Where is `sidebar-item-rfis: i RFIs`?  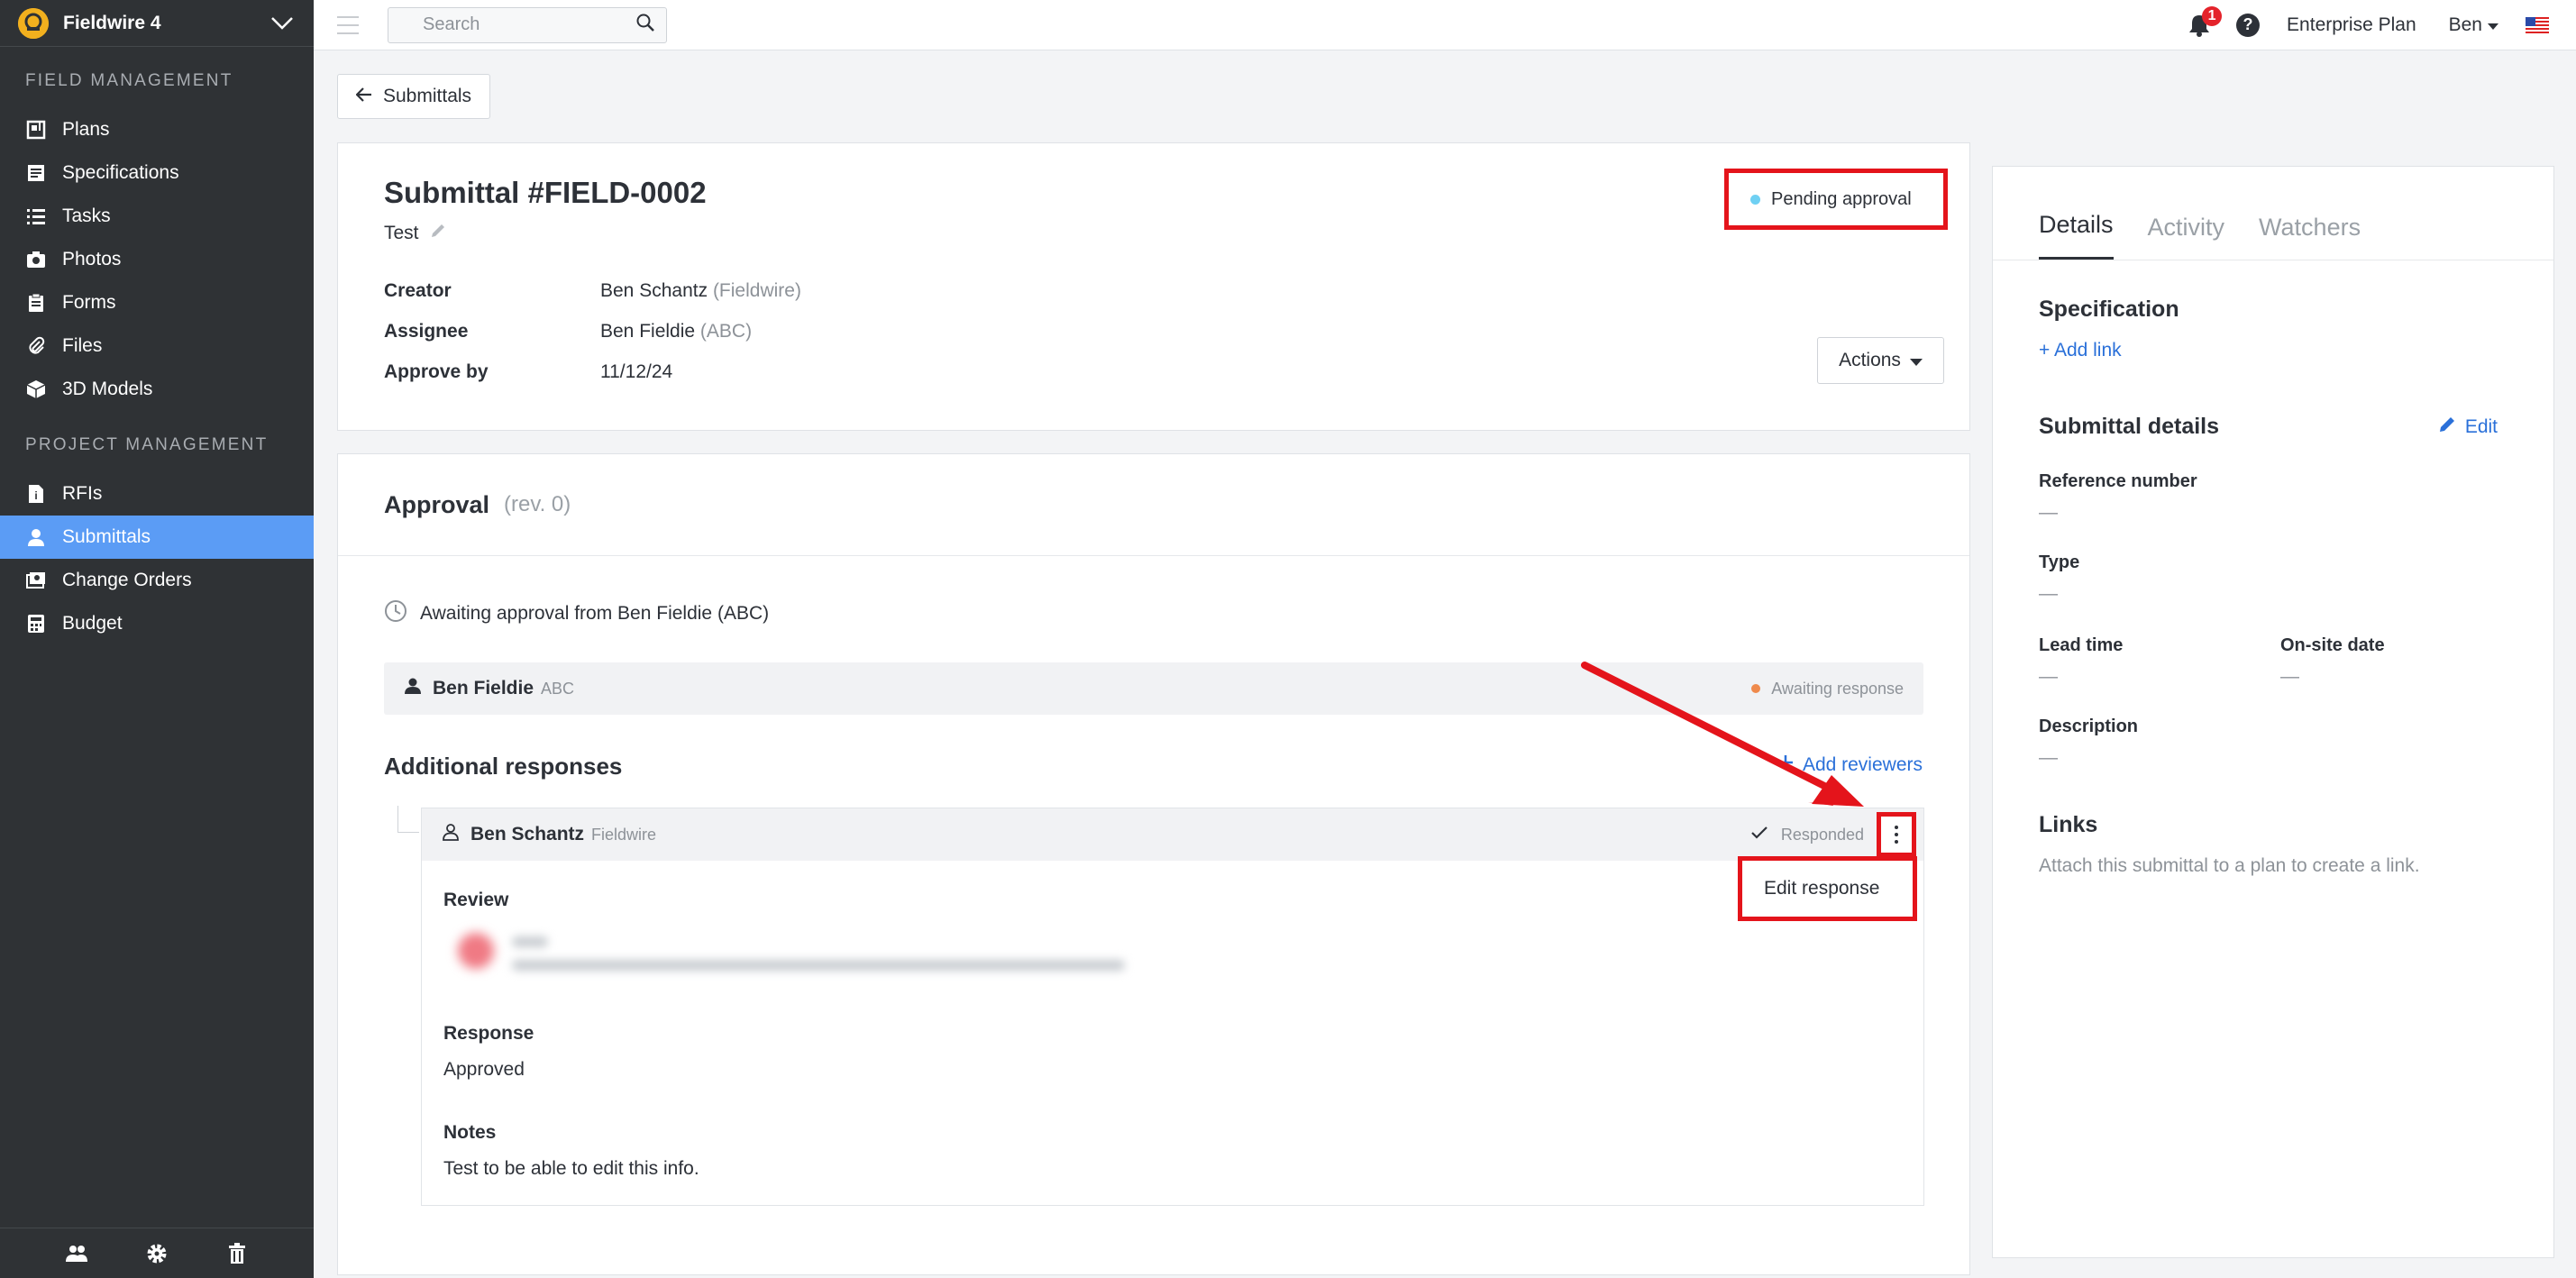 sidebar-item-rfis: i RFIs is located at coordinates (157, 494).